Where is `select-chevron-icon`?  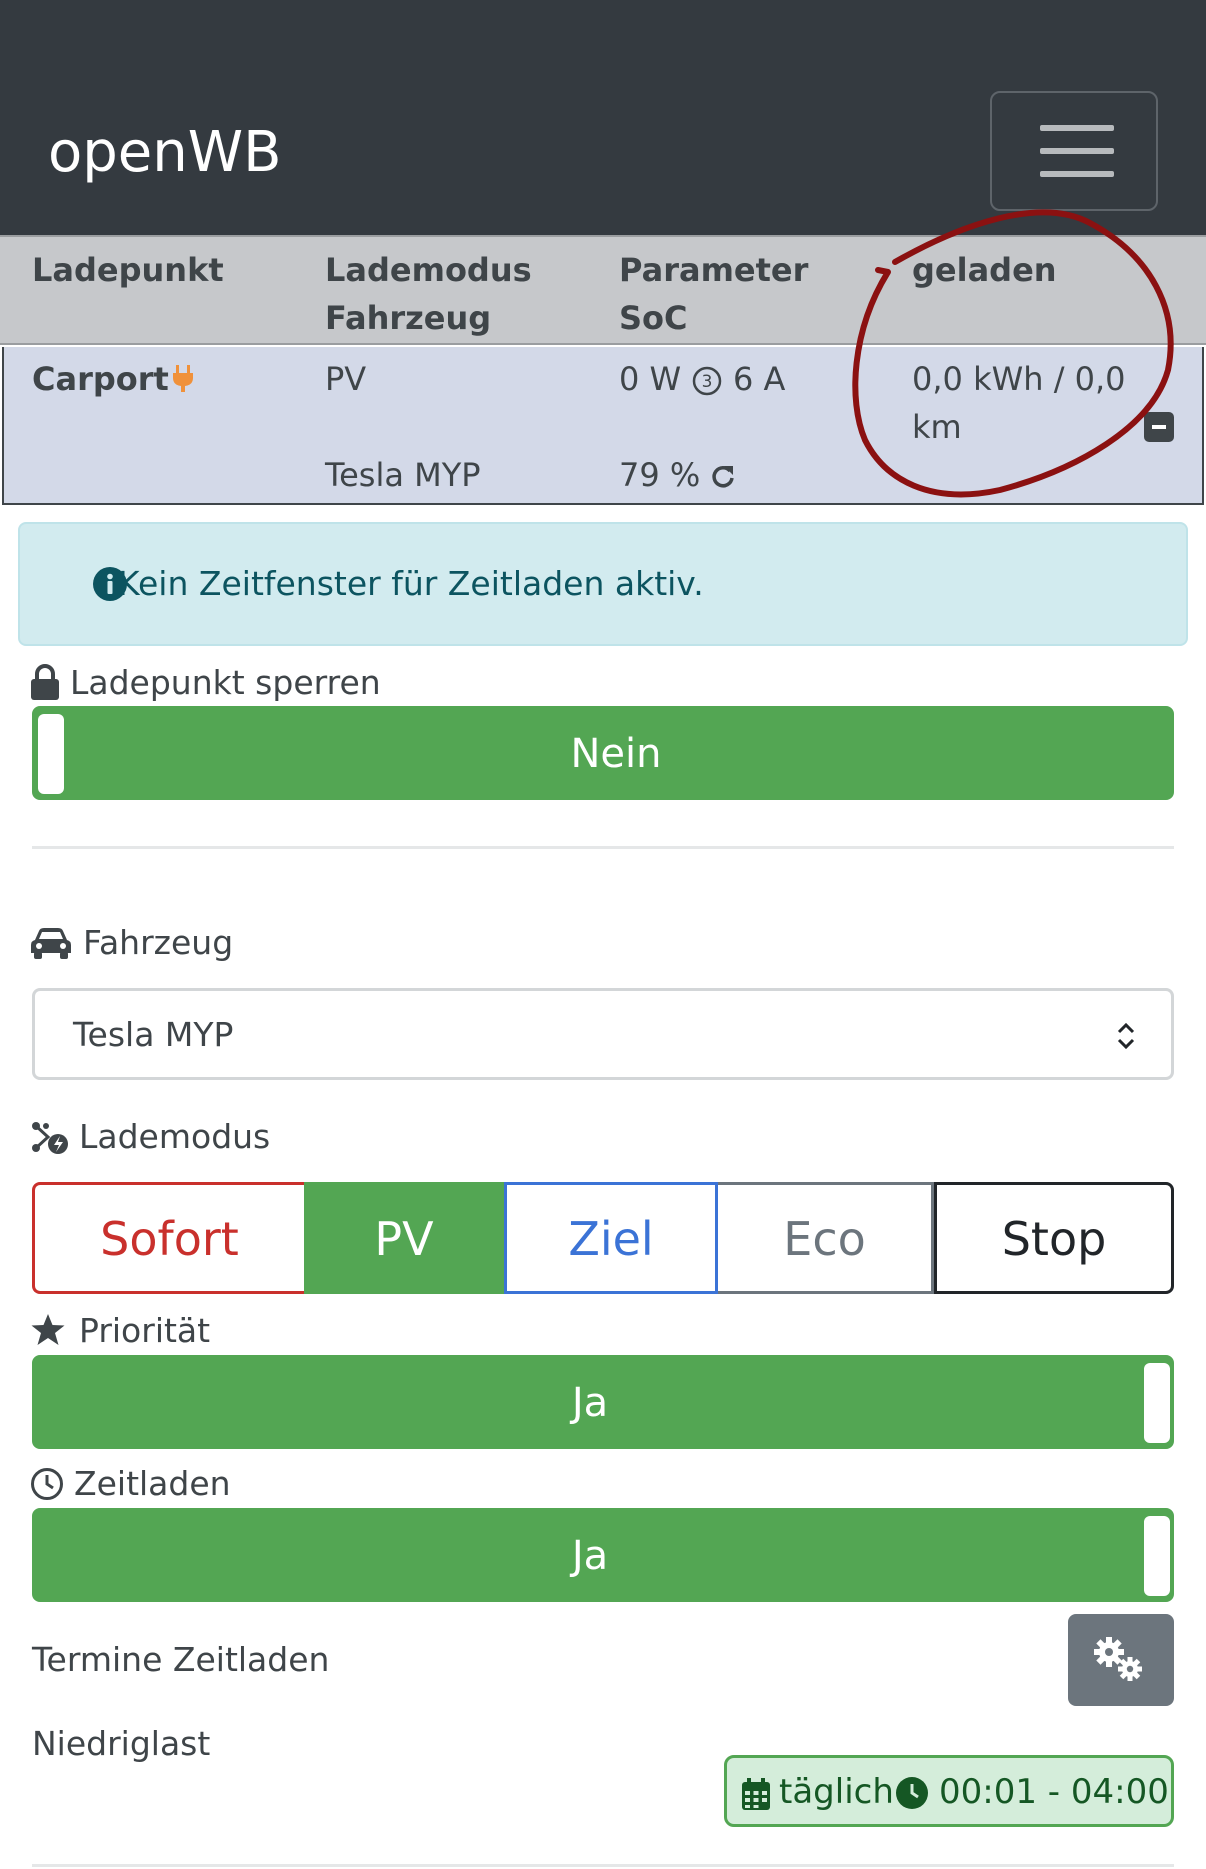 select-chevron-icon is located at coordinates (1126, 1036).